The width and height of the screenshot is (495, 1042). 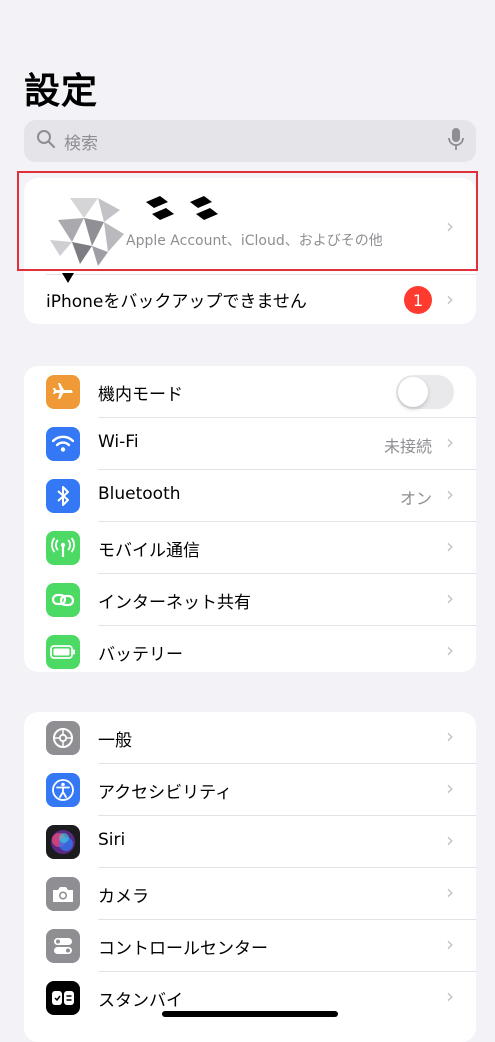 I want to click on camera-row: カメラ ›, so click(x=250, y=893).